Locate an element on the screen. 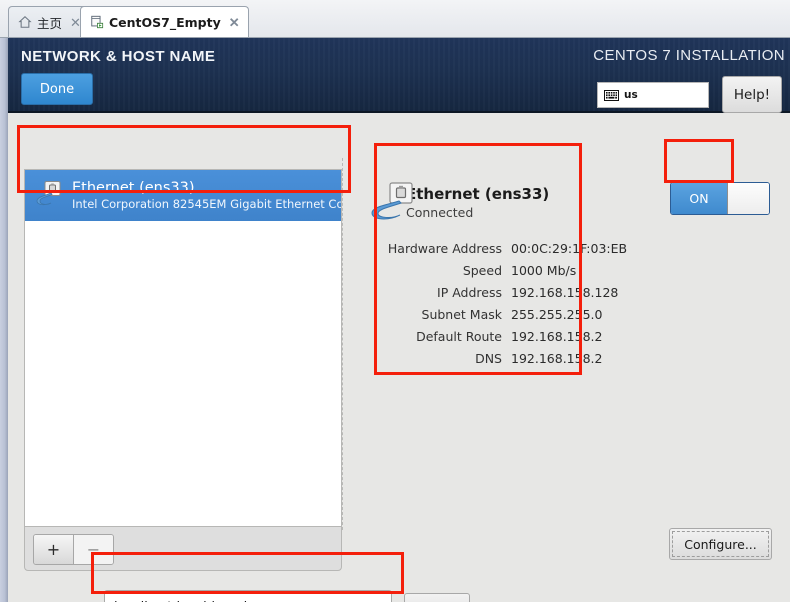 Image resolution: width=790 pixels, height=602 pixels. details-status: Connected is located at coordinates (440, 212).